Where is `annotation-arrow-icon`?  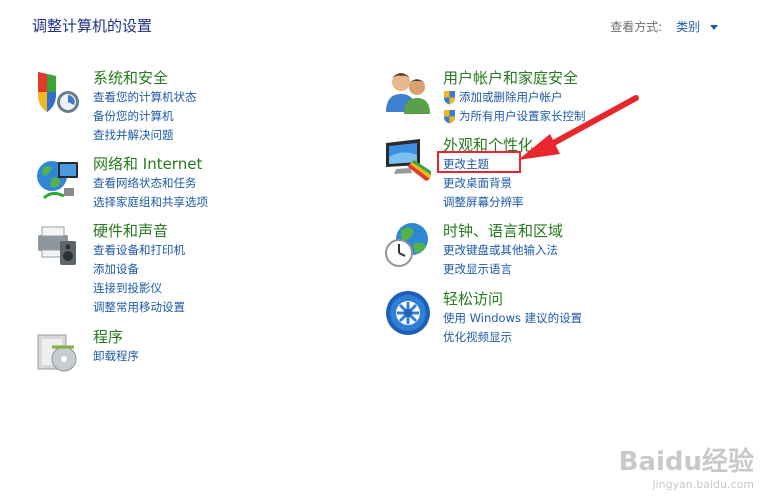 annotation-arrow-icon is located at coordinates (578, 127).